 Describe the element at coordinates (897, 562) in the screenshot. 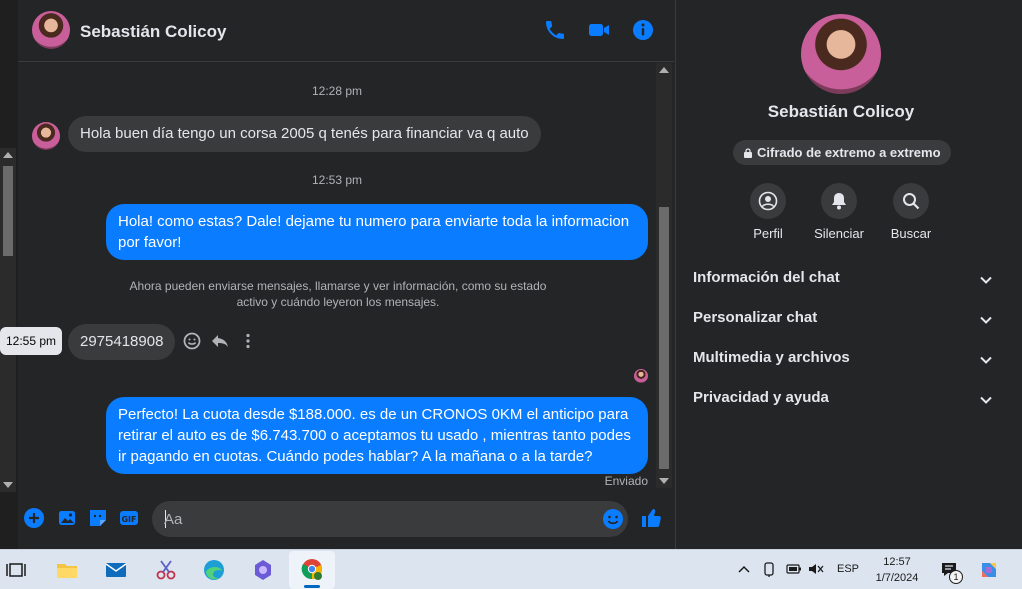

I see `clock-time: 12:57` at that location.